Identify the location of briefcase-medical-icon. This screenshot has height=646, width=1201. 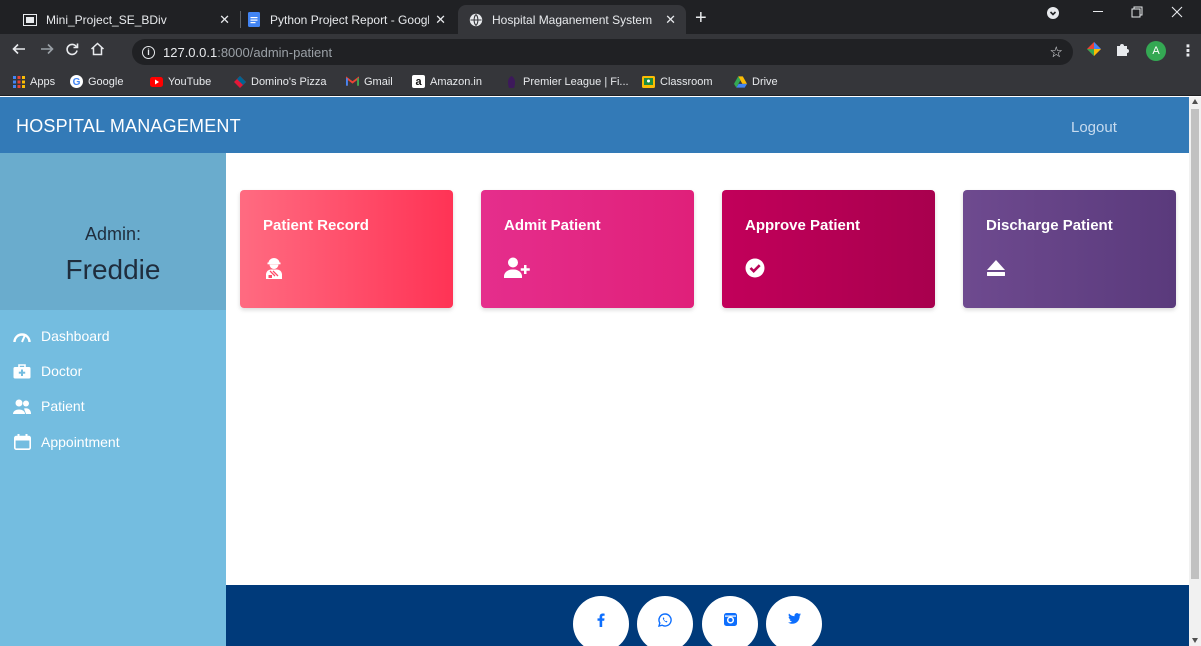
(22, 371).